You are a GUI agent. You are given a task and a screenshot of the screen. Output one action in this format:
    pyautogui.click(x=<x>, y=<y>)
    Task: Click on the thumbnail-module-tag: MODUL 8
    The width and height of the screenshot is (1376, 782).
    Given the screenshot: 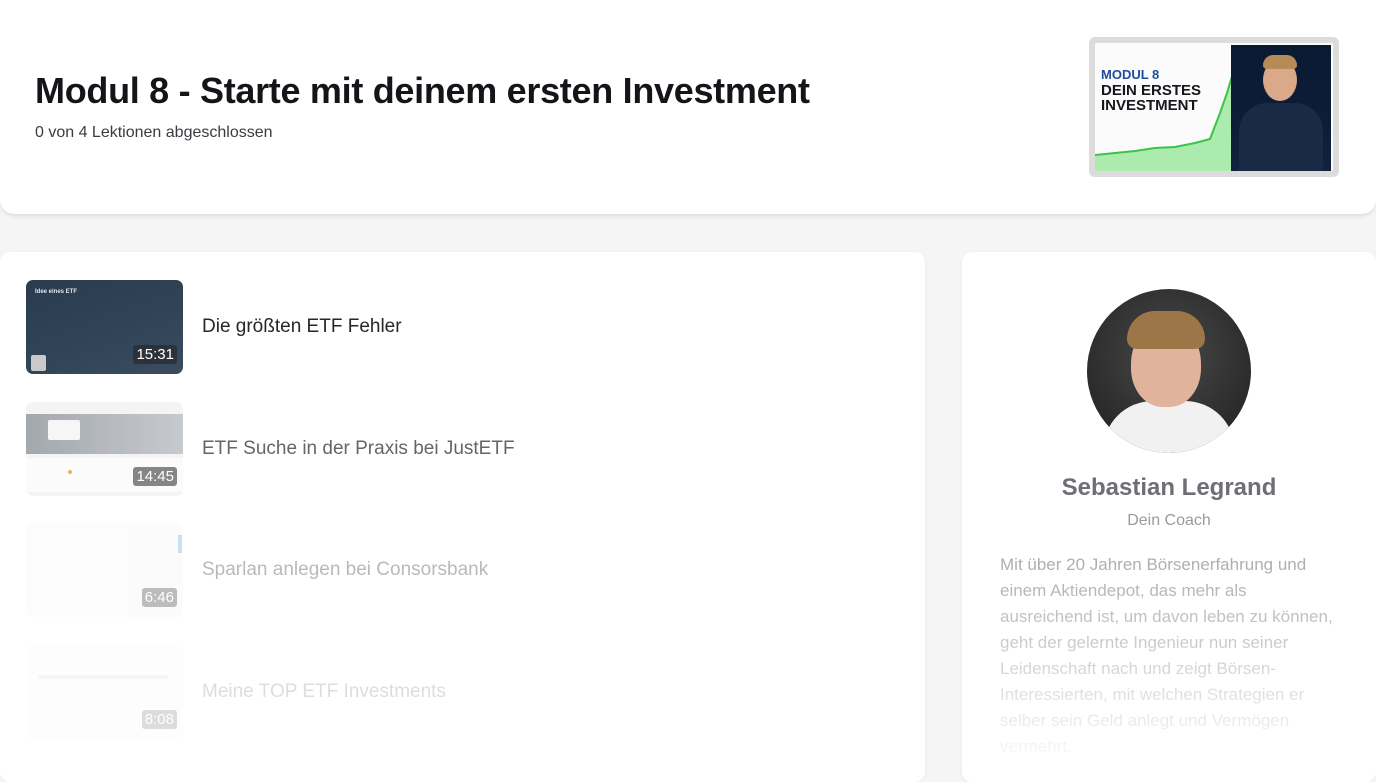 What is the action you would take?
    pyautogui.click(x=1130, y=74)
    